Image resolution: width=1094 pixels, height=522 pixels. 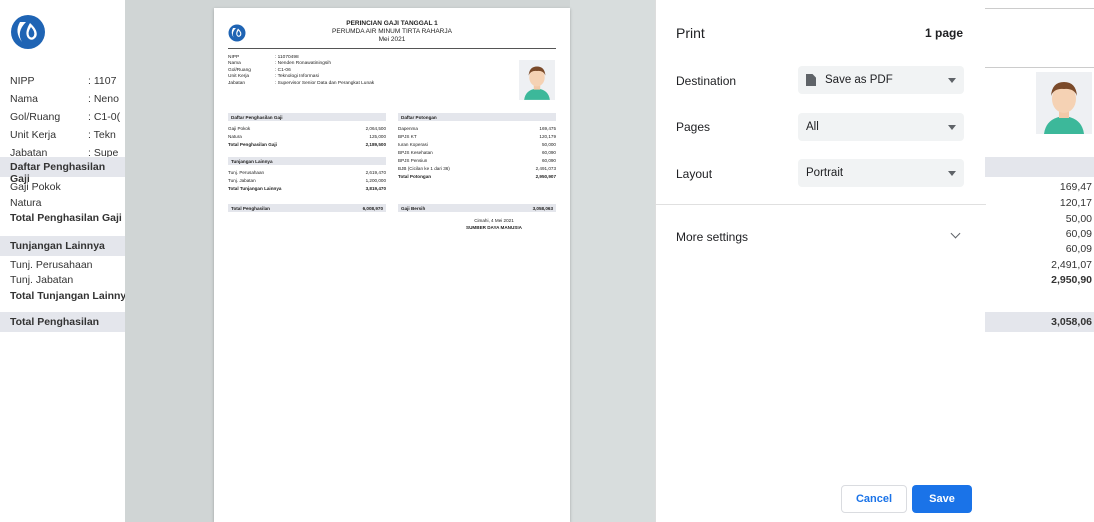 I want to click on slip-deduction-header: Daftar Potongan, so click(x=477, y=117).